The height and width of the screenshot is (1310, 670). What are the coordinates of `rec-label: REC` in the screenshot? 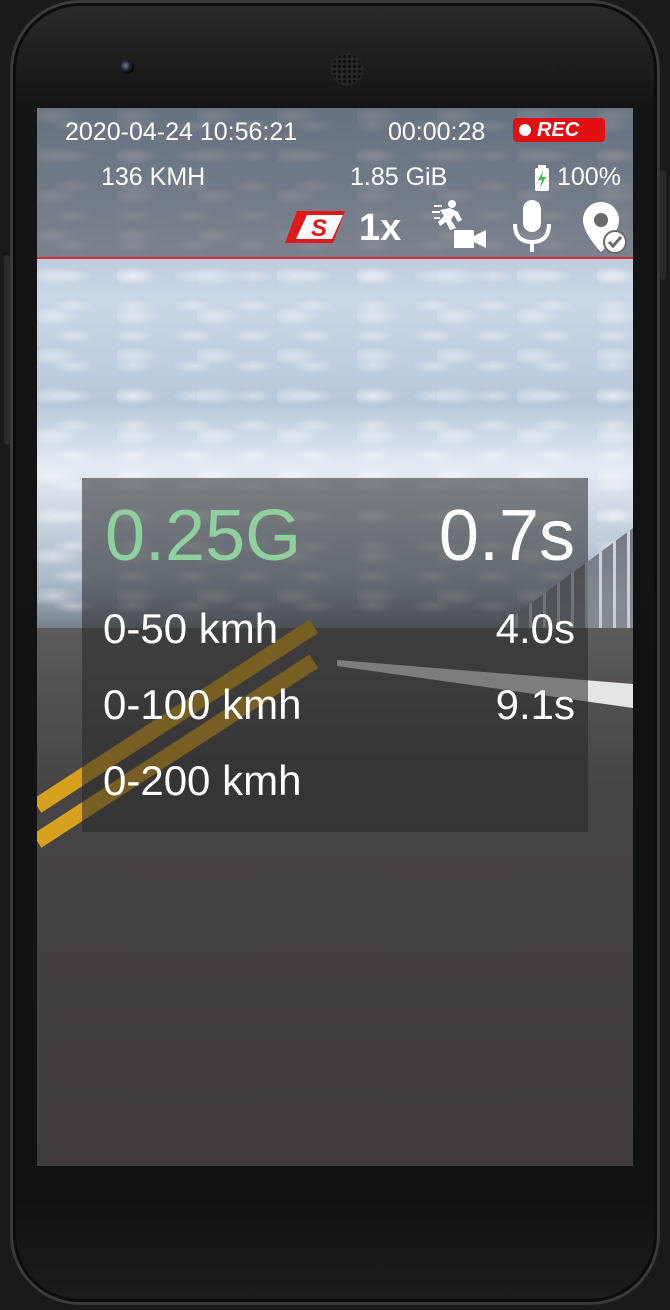 It's located at (558, 130).